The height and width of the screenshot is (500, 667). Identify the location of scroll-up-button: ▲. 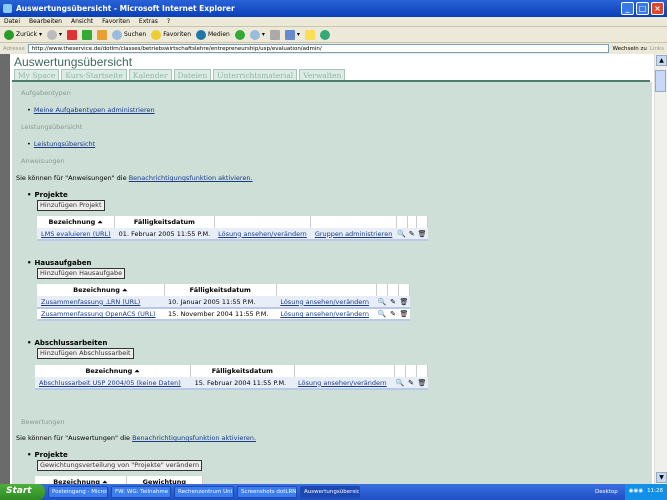
(661, 60).